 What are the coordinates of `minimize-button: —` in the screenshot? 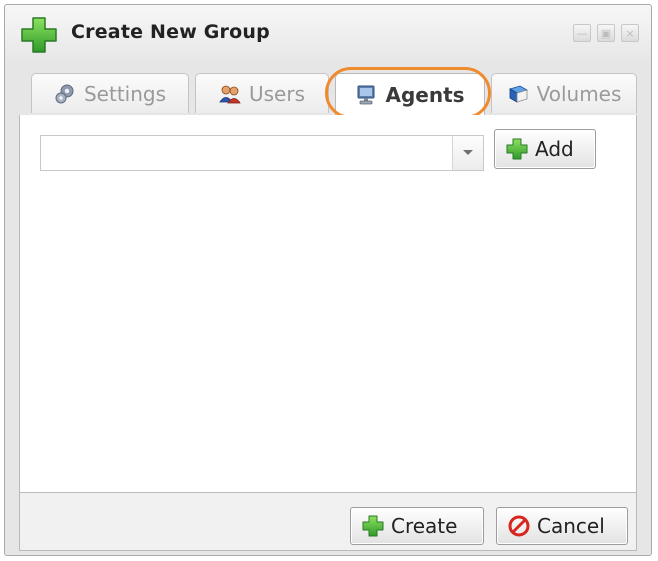 It's located at (582, 33).